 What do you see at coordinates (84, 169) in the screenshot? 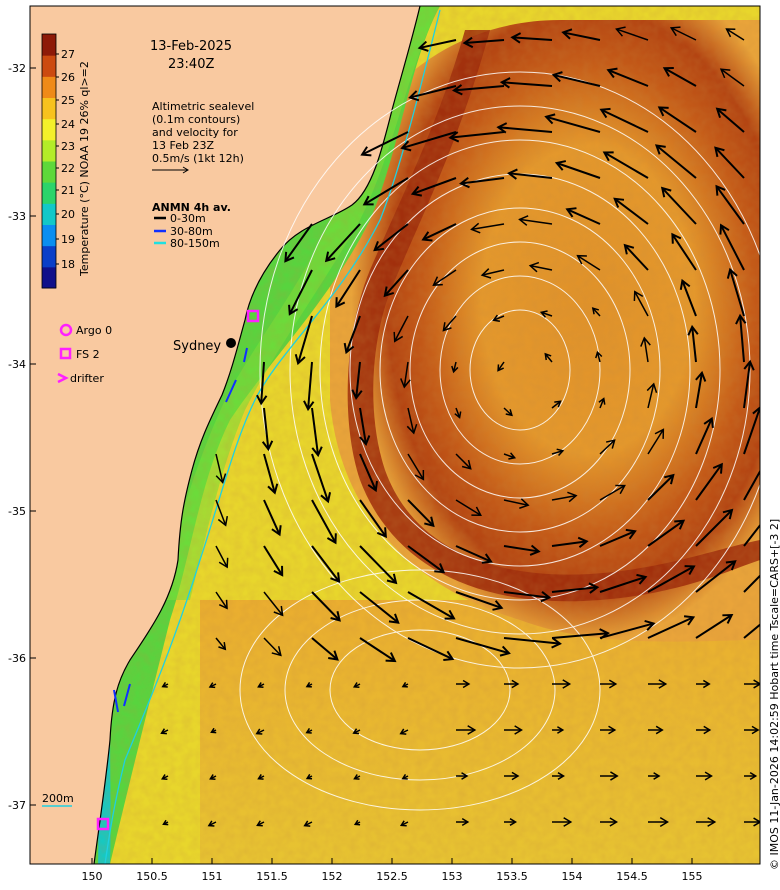
I see `colorbar-title: Temperature (°C) NOAA 19 26% ql>=2` at bounding box center [84, 169].